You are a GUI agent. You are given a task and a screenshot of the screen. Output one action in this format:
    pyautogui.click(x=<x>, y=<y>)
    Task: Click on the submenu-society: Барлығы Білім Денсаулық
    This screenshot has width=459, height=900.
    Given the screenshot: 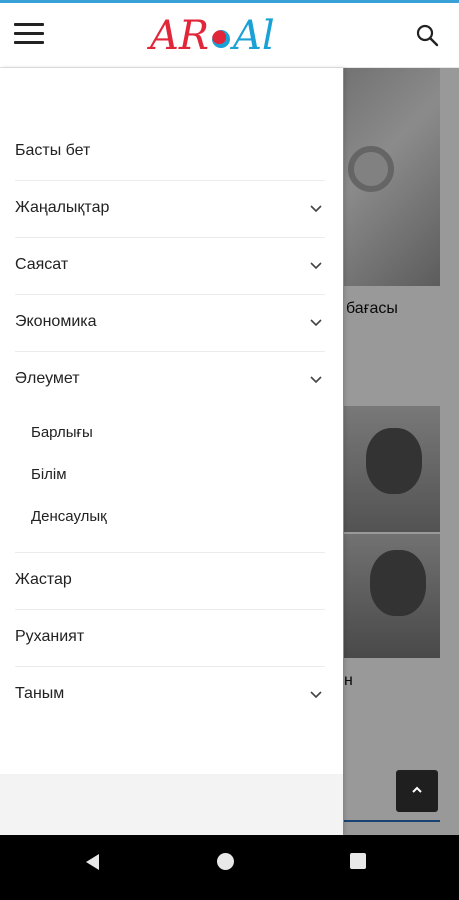 What is the action you would take?
    pyautogui.click(x=170, y=480)
    